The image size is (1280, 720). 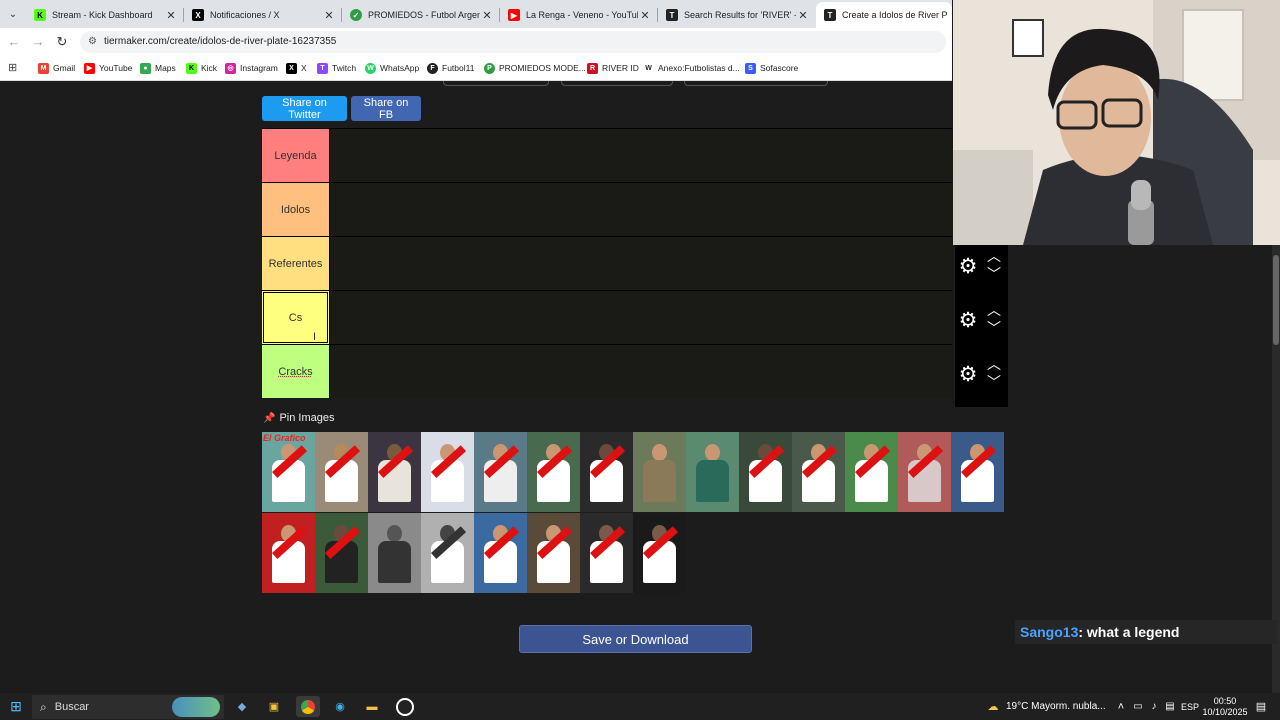 What do you see at coordinates (578, 15) in the screenshot?
I see `tab-youtube: ▶ La Renga - Veneno - YouTube ✕` at bounding box center [578, 15].